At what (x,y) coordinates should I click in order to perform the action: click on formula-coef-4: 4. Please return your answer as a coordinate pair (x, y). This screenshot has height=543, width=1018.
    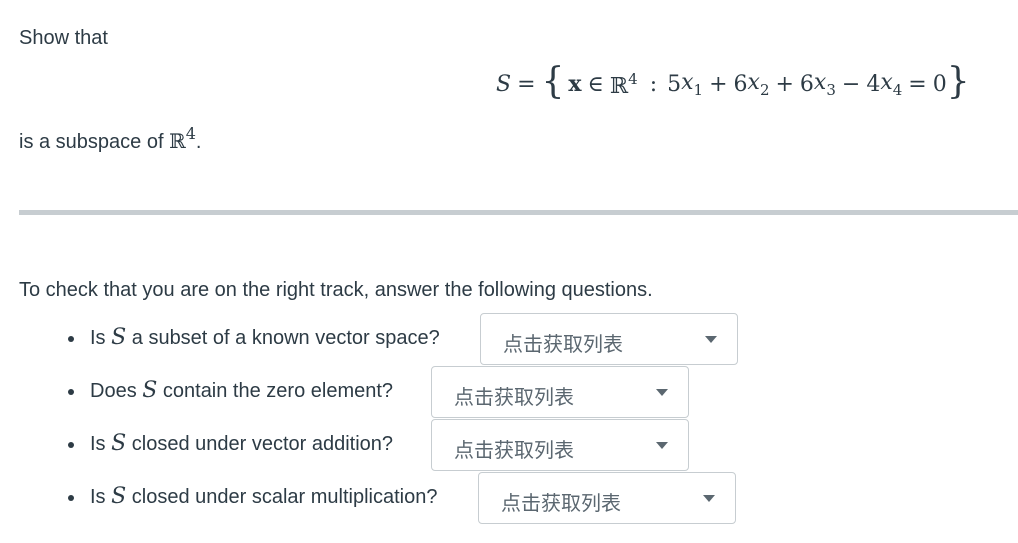
    Looking at the image, I should click on (873, 84).